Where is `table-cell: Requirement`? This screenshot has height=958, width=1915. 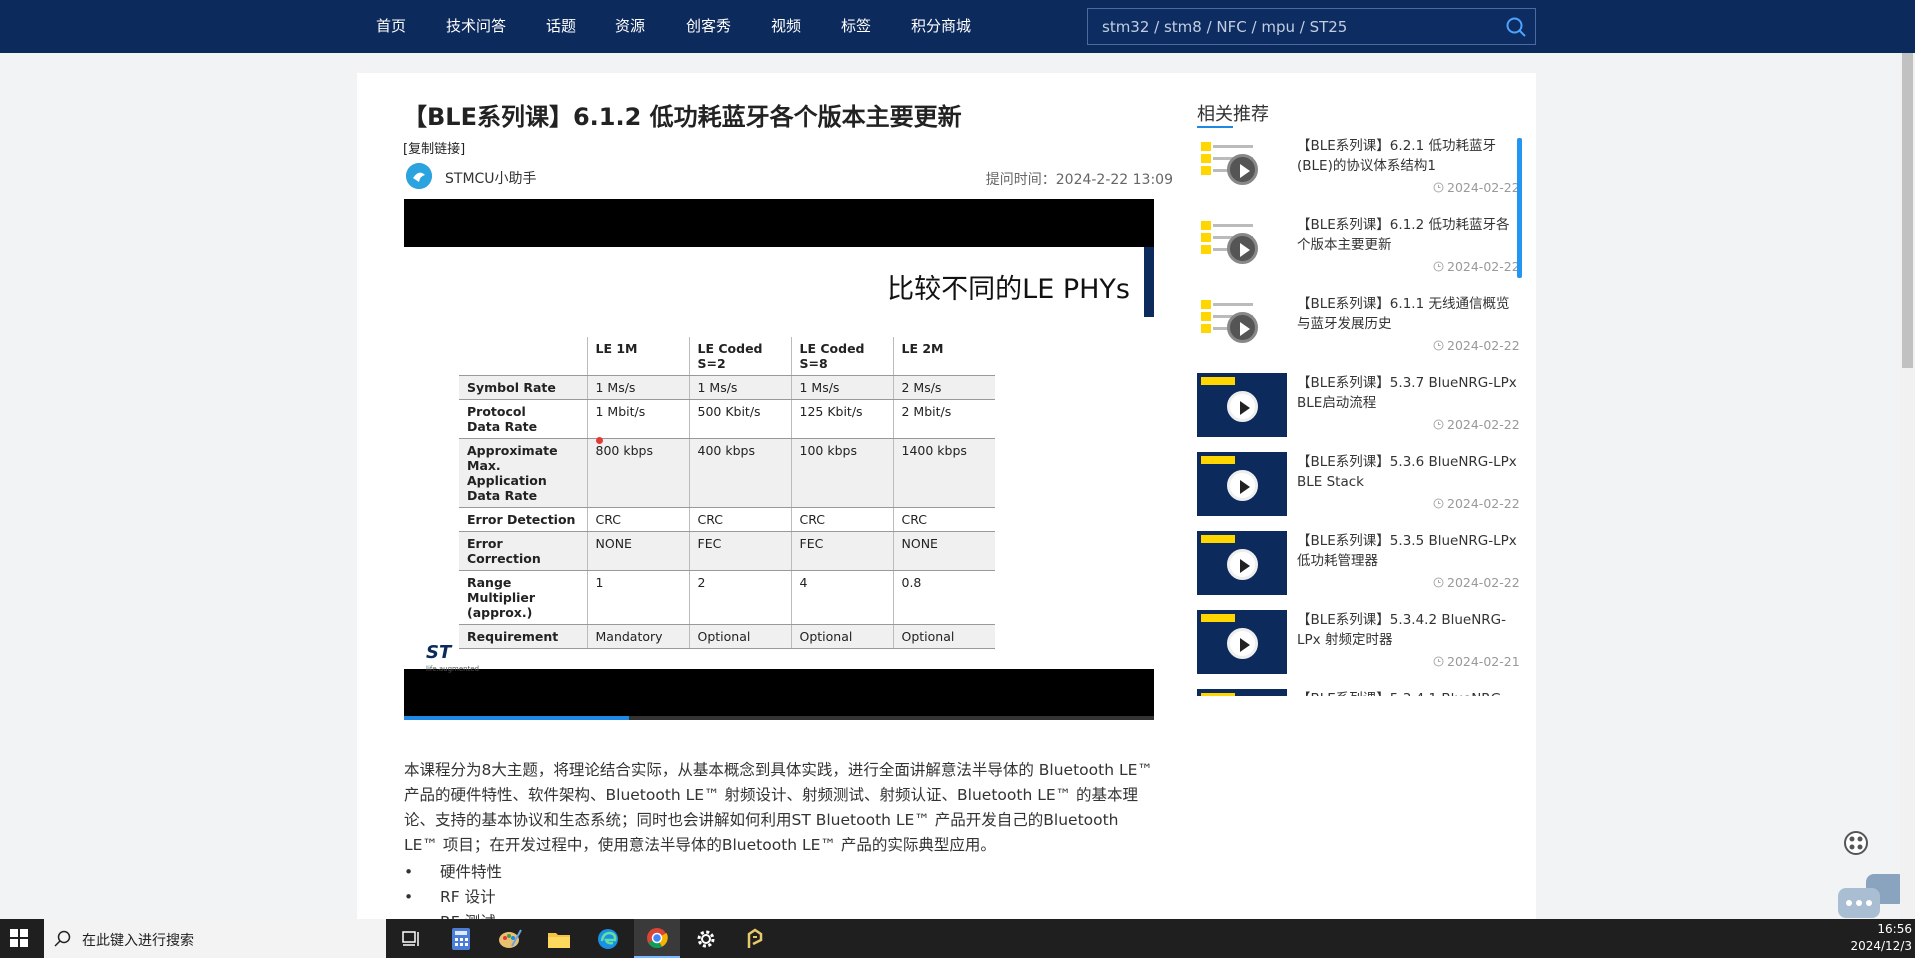 table-cell: Requirement is located at coordinates (523, 636).